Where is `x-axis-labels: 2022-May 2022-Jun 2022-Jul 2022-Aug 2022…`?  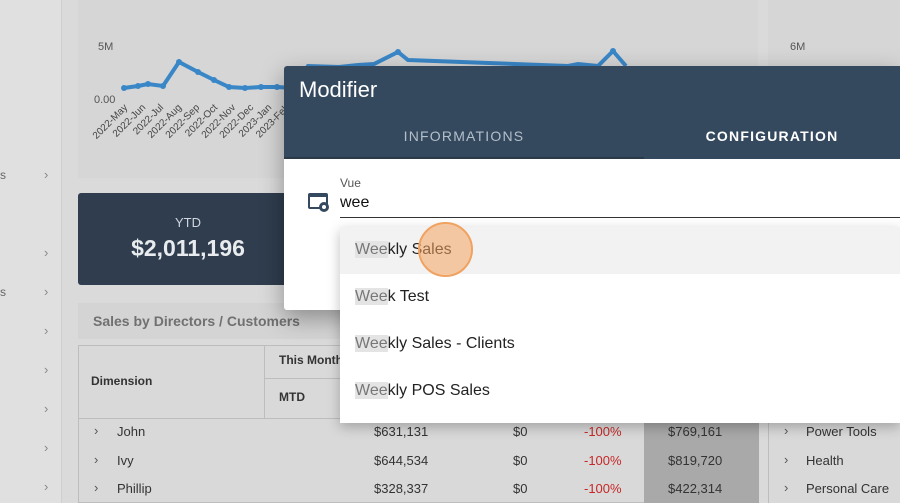
x-axis-labels: 2022-May 2022-Jun 2022-Jul 2022-Aug 2022… is located at coordinates (192, 122).